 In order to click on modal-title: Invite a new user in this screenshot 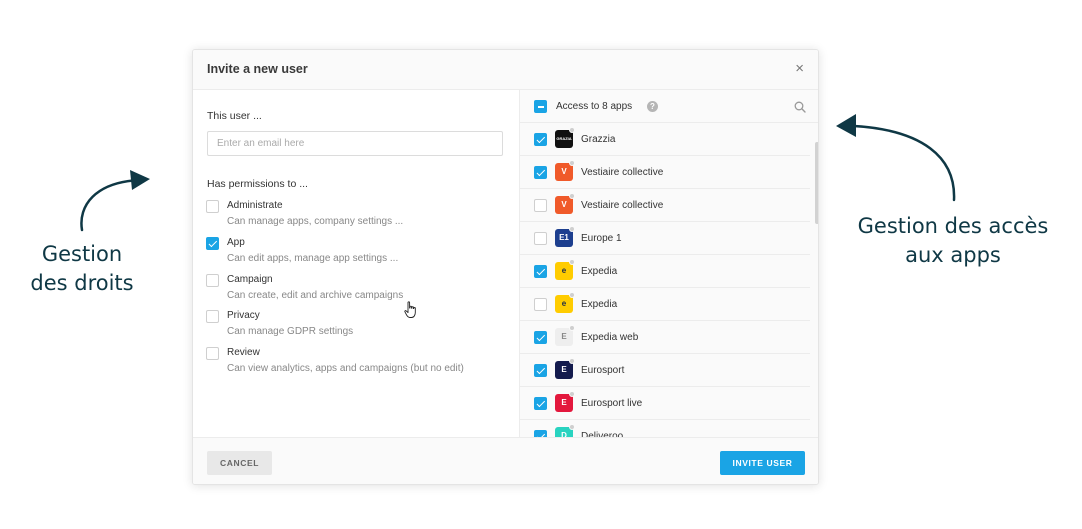, I will do `click(257, 69)`.